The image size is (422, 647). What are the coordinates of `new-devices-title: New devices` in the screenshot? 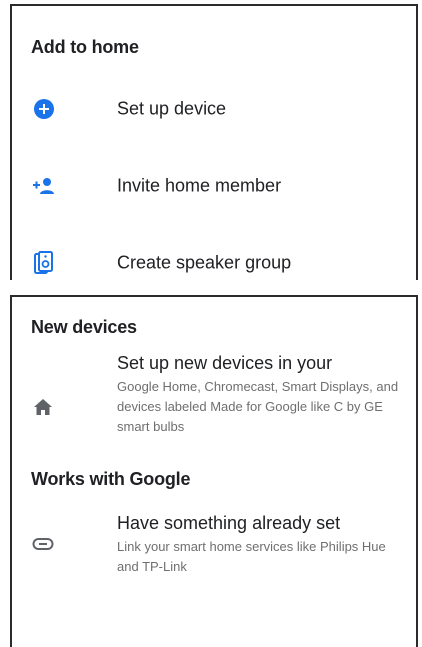 It's located at (84, 327).